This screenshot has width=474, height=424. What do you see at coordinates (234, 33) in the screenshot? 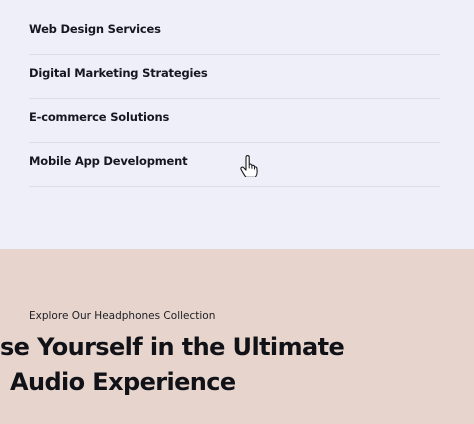
I see `service-item-web-design: Web Design Services` at bounding box center [234, 33].